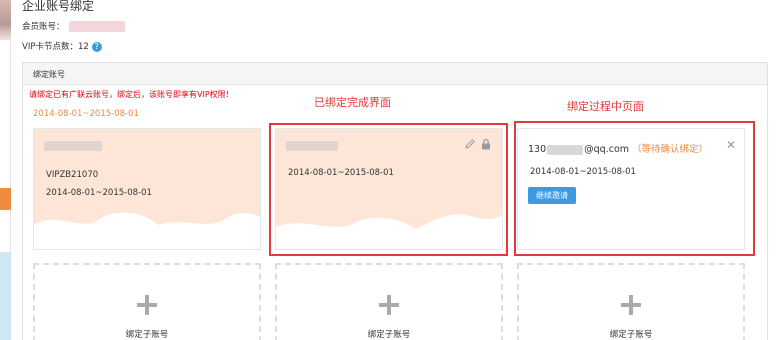 The image size is (780, 340). I want to click on member-account-label: 会员账号：, so click(43, 27).